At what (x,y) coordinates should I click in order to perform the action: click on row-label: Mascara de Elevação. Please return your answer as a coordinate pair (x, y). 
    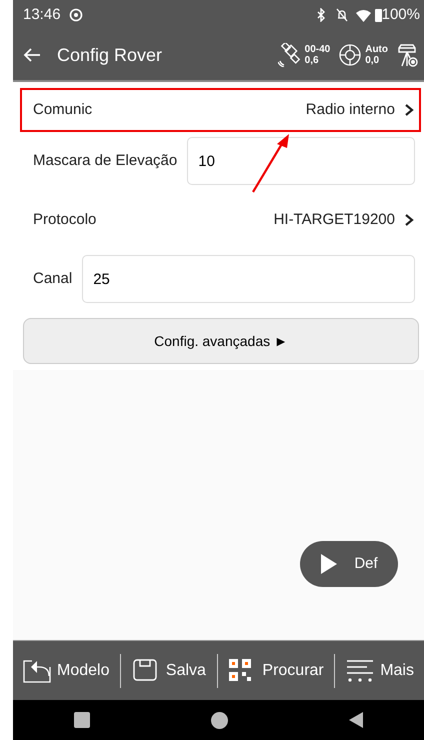
    Looking at the image, I should click on (105, 160).